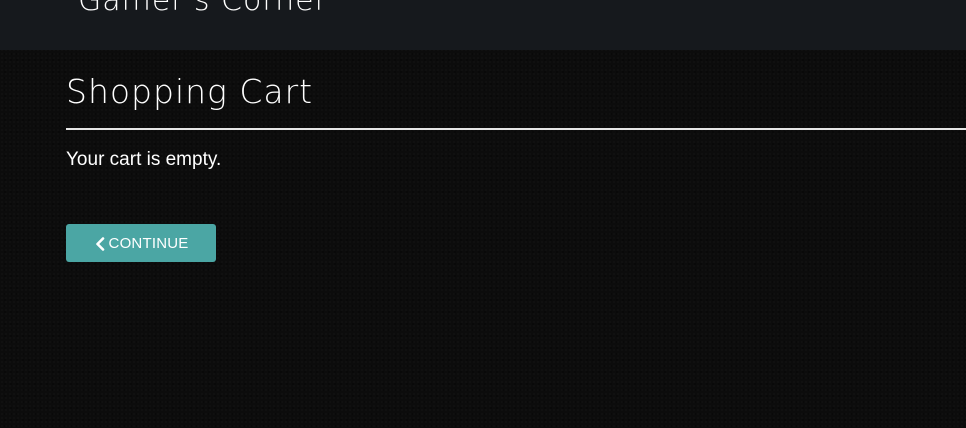 The width and height of the screenshot is (966, 428). Describe the element at coordinates (148, 243) in the screenshot. I see `continue-button-label: CONTINUE` at that location.